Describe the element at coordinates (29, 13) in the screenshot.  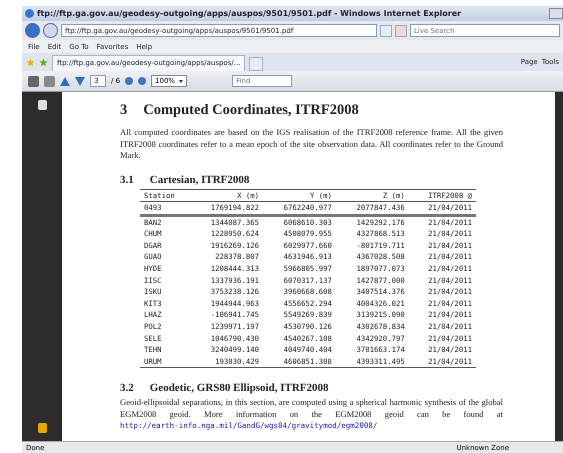
I see `browser-icon` at that location.